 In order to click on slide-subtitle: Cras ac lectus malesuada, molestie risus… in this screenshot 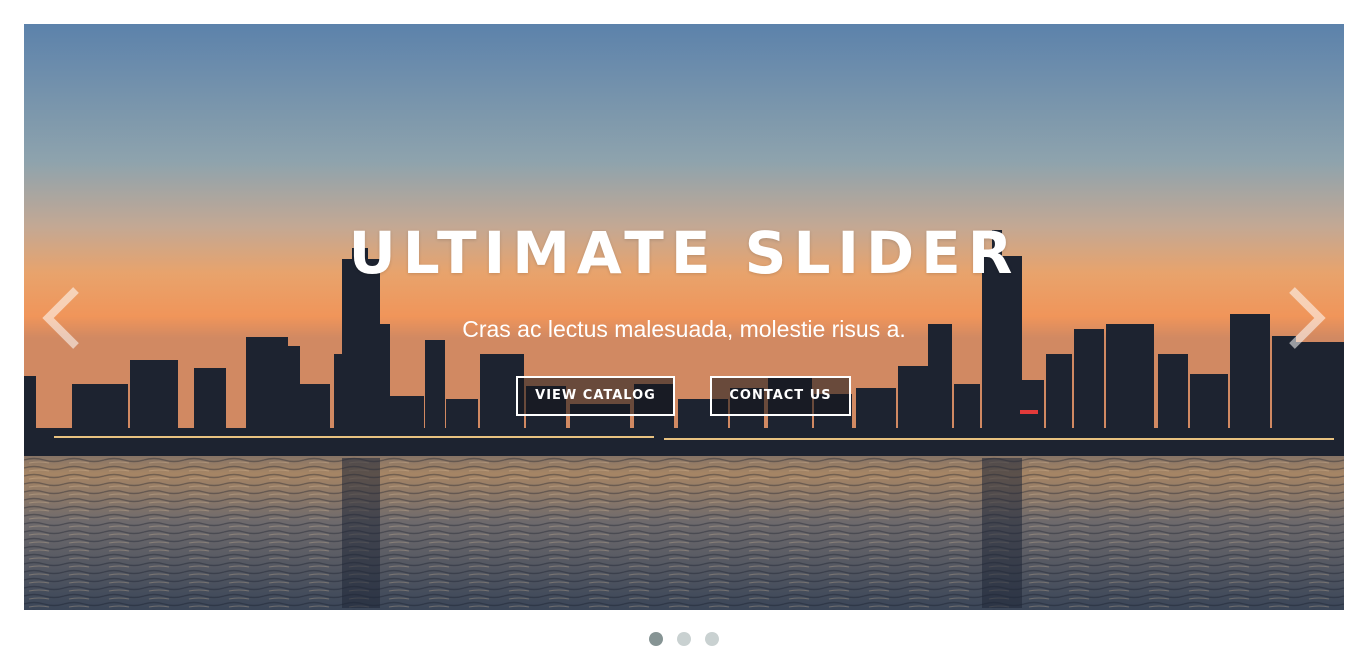, I will do `click(684, 329)`.